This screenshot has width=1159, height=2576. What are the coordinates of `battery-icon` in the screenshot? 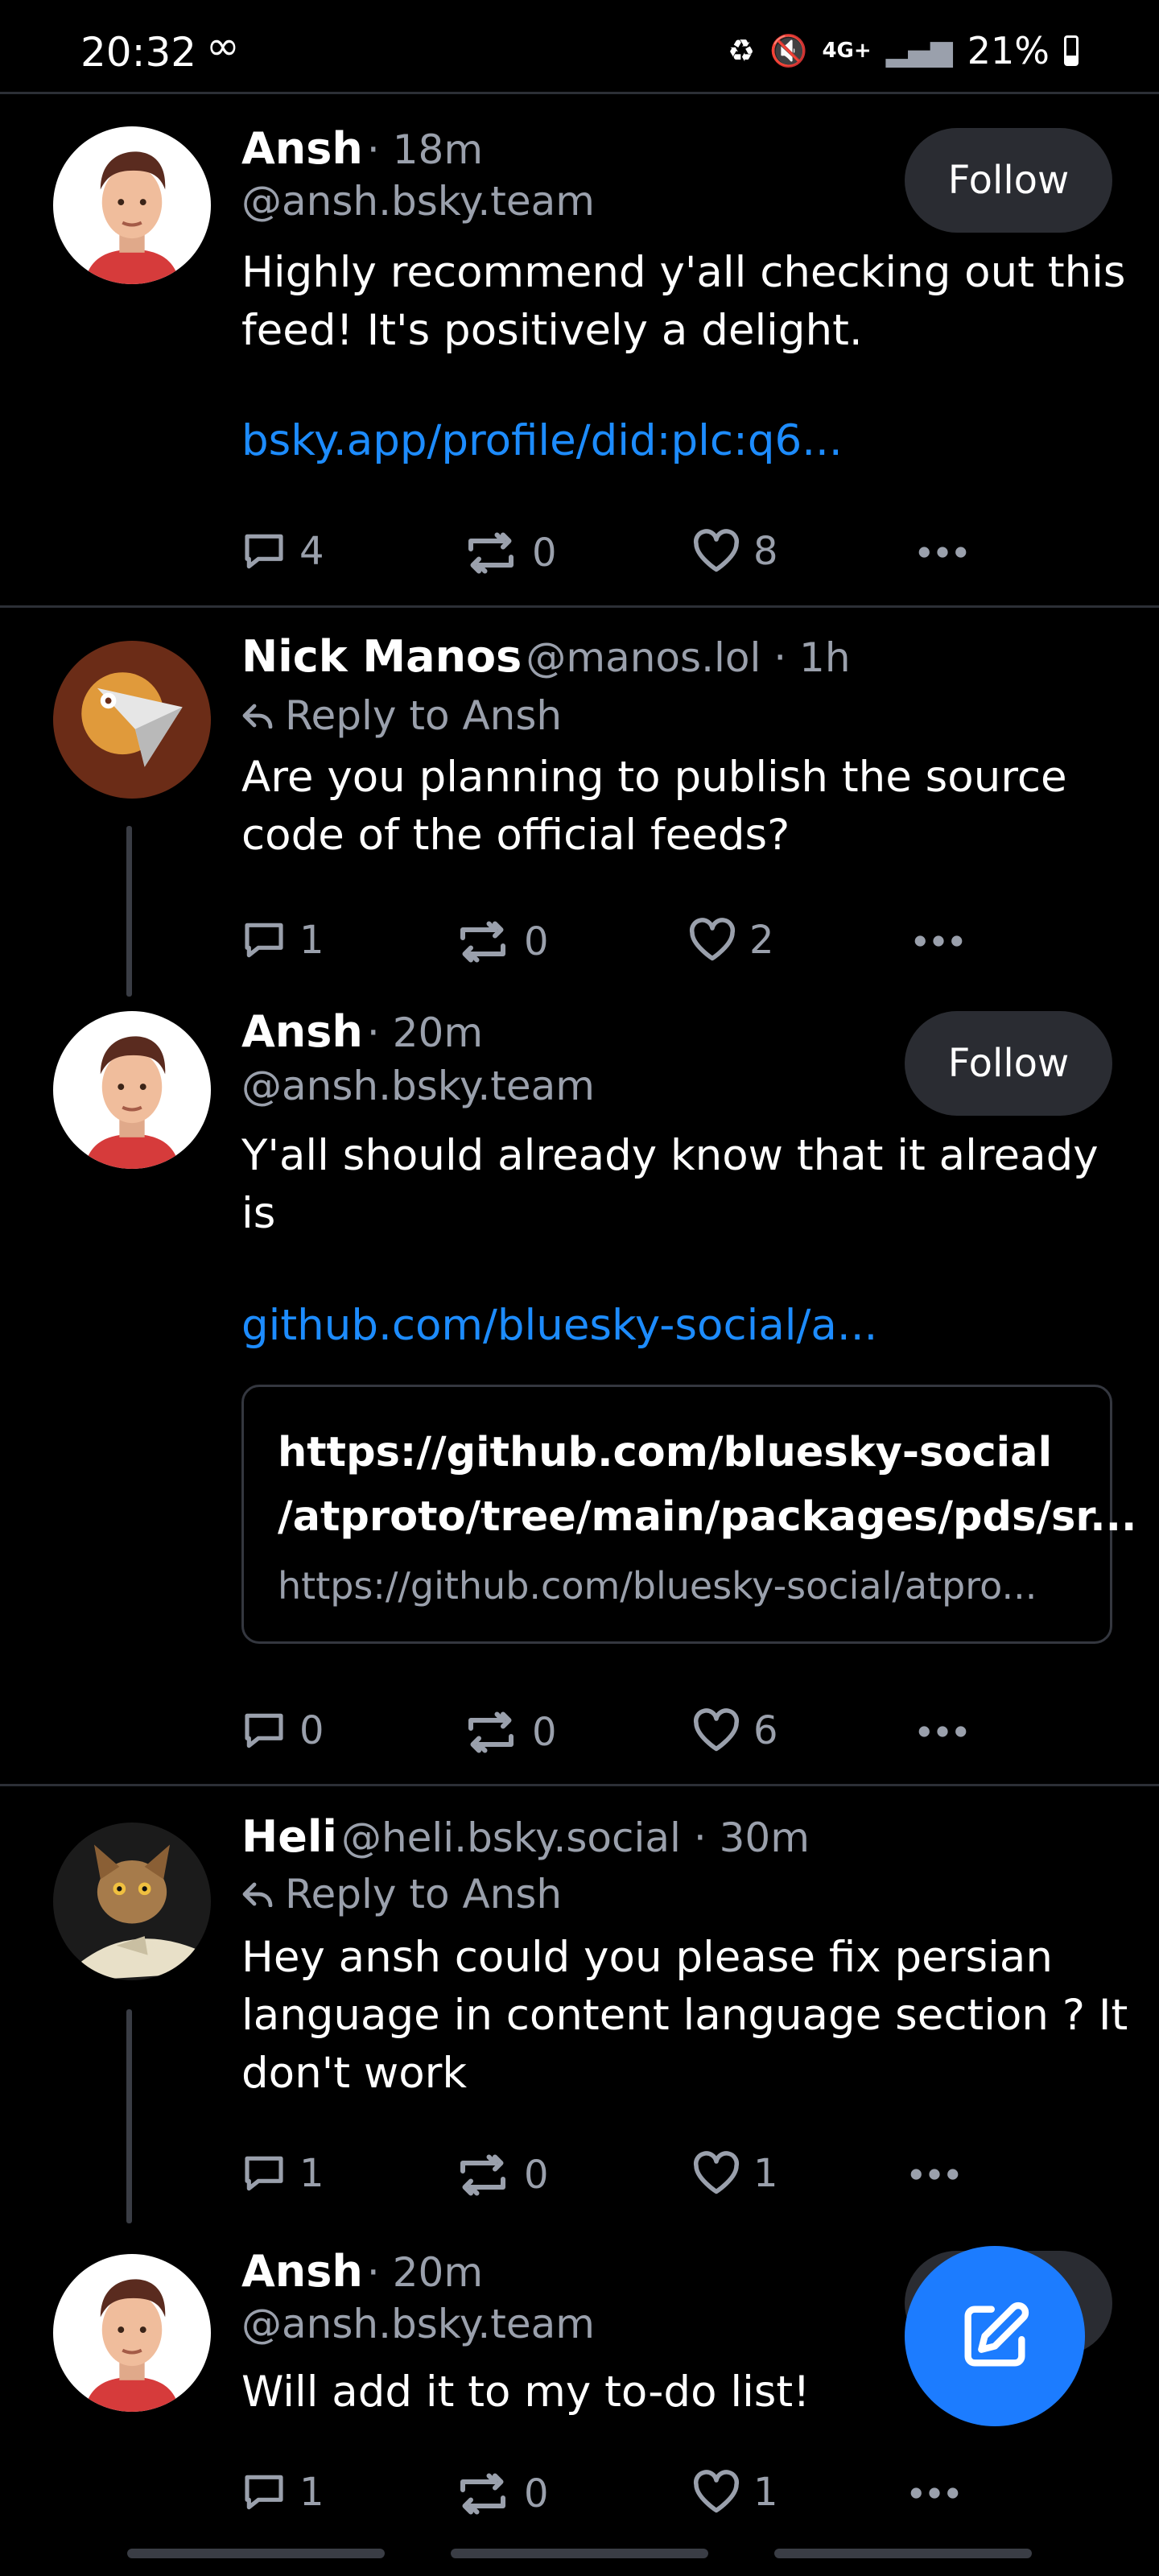 It's located at (1071, 50).